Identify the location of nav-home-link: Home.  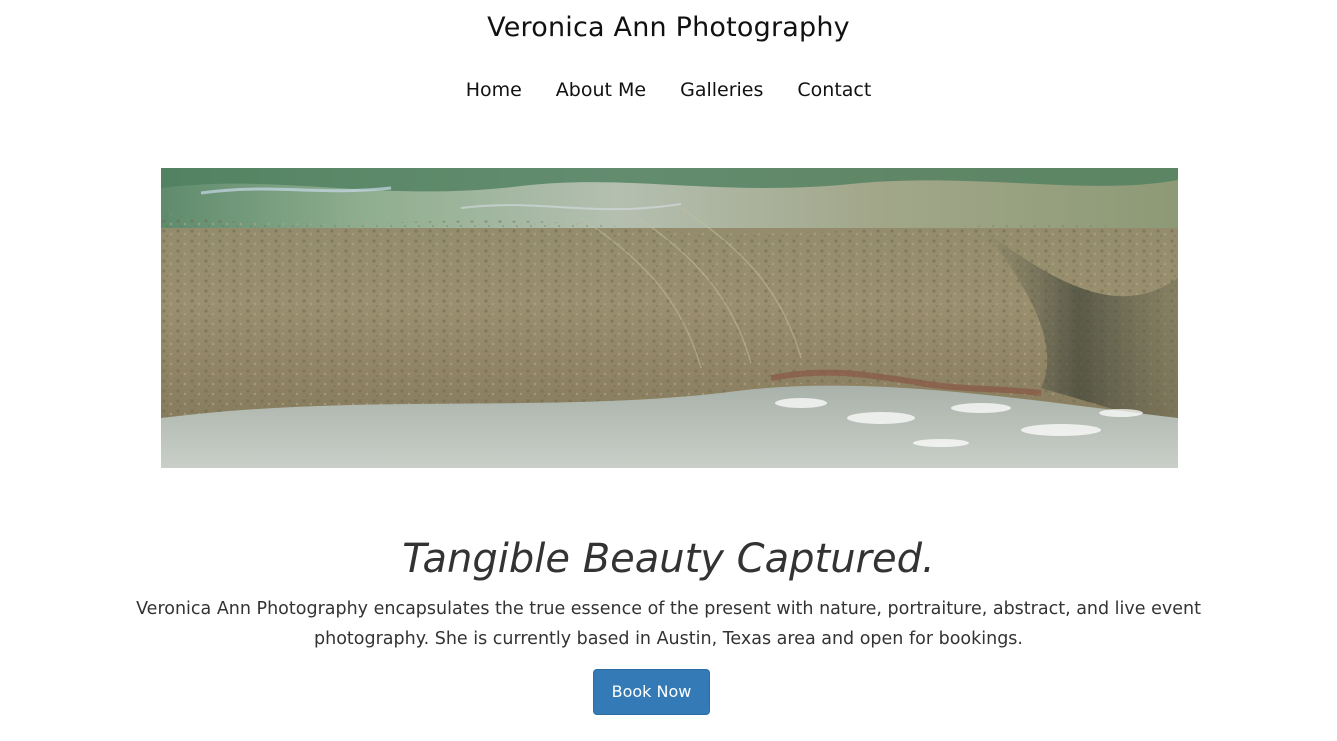
(494, 90).